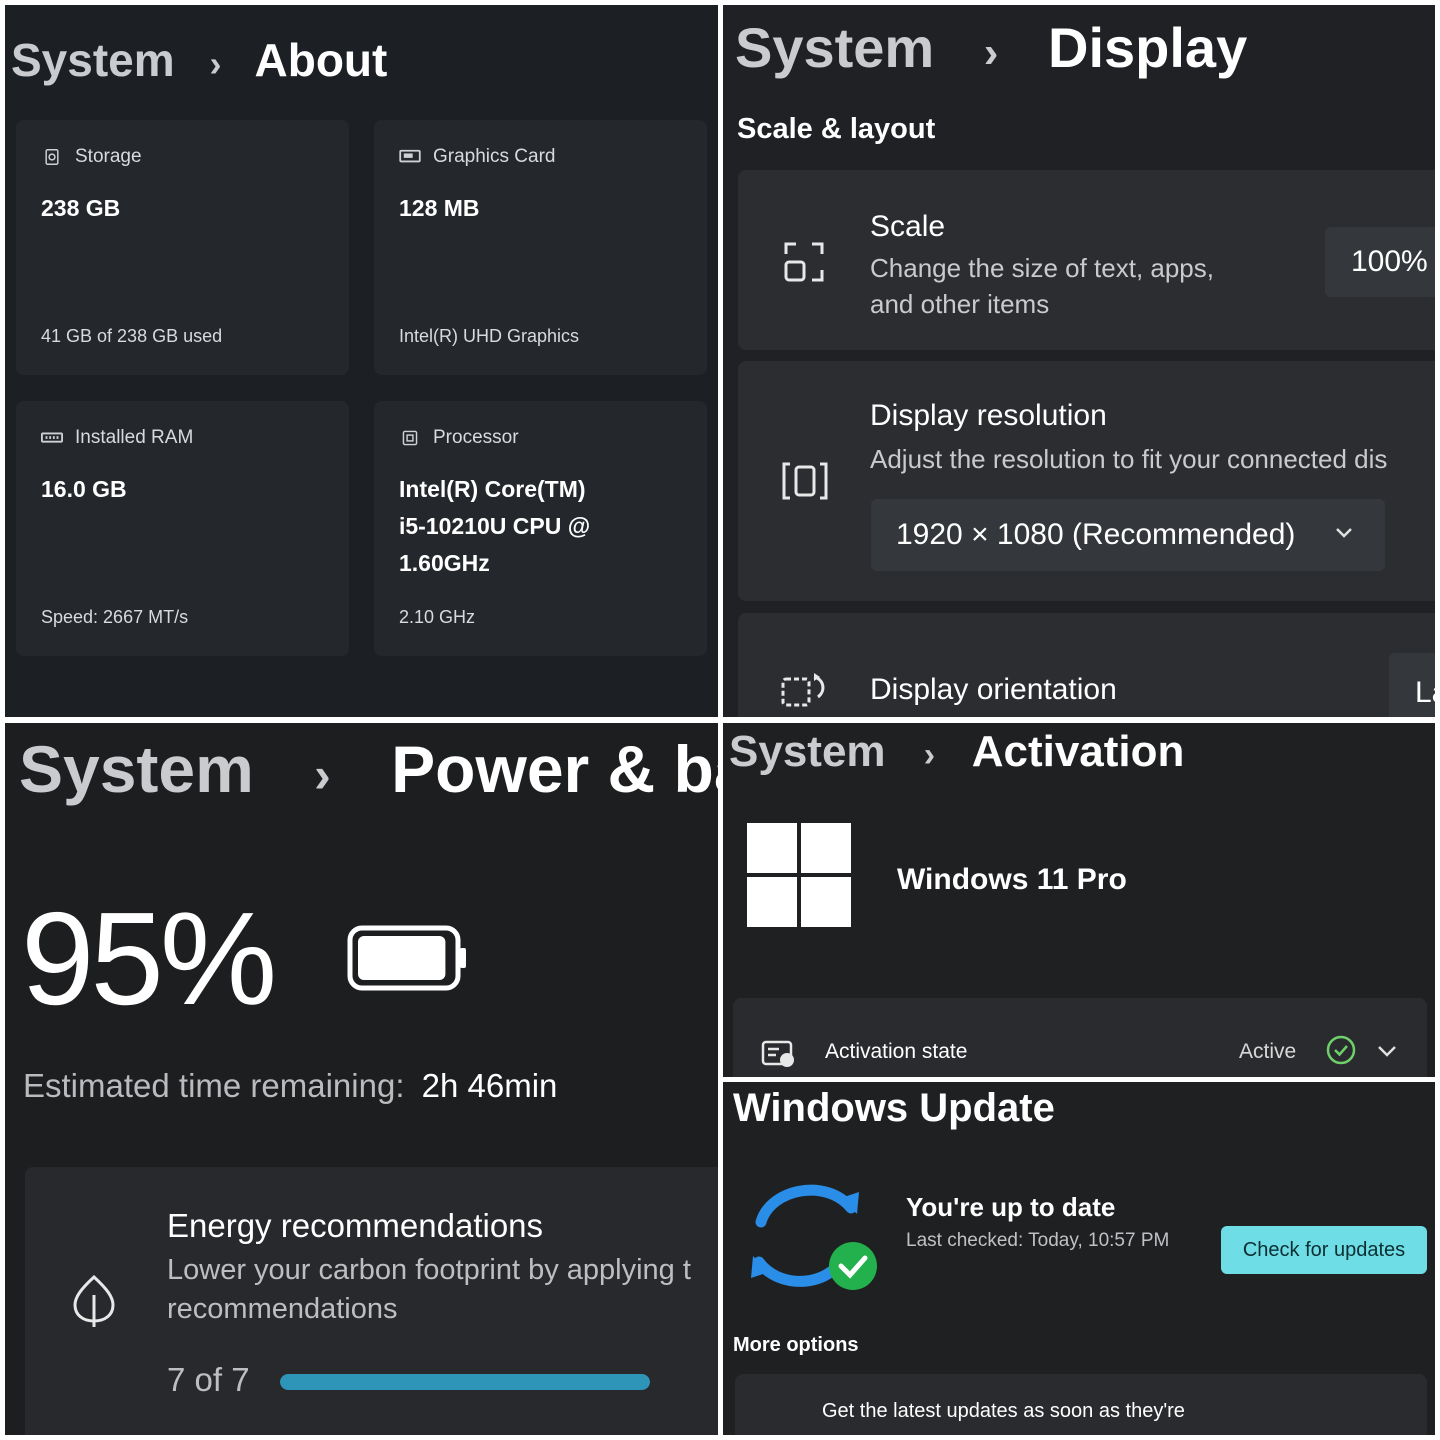  What do you see at coordinates (410, 156) in the screenshot?
I see `graphics-card-icon` at bounding box center [410, 156].